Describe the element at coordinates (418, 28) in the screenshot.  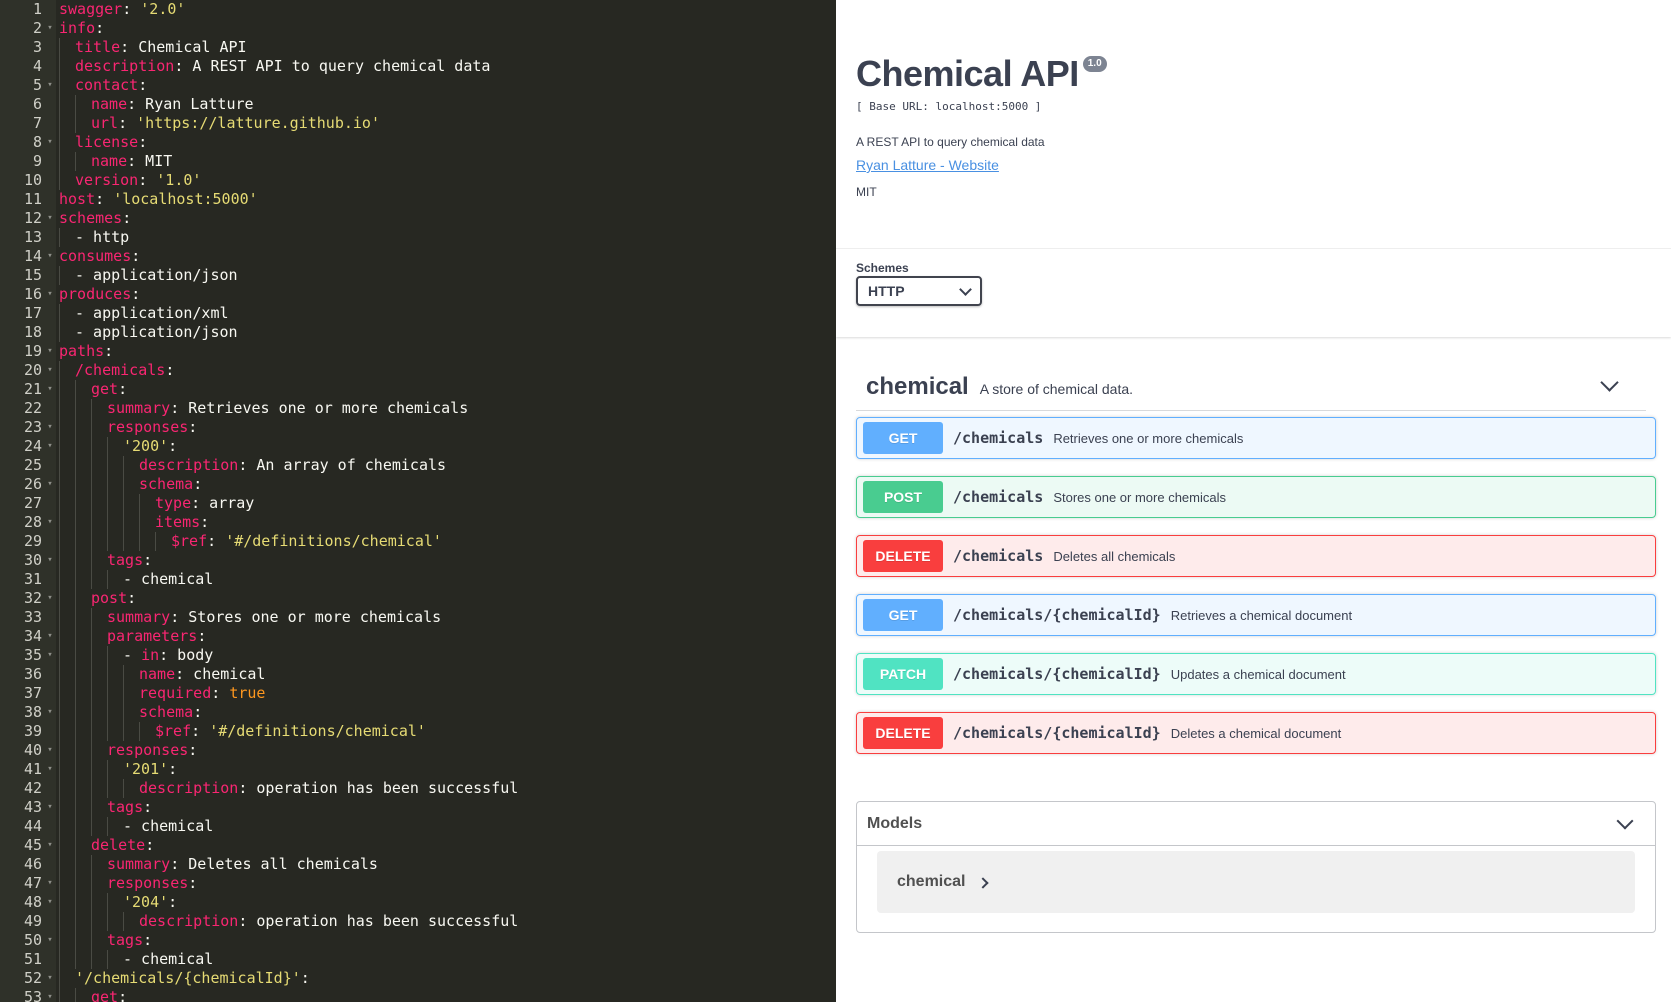
I see `code-line: 2 ▾ info:` at that location.